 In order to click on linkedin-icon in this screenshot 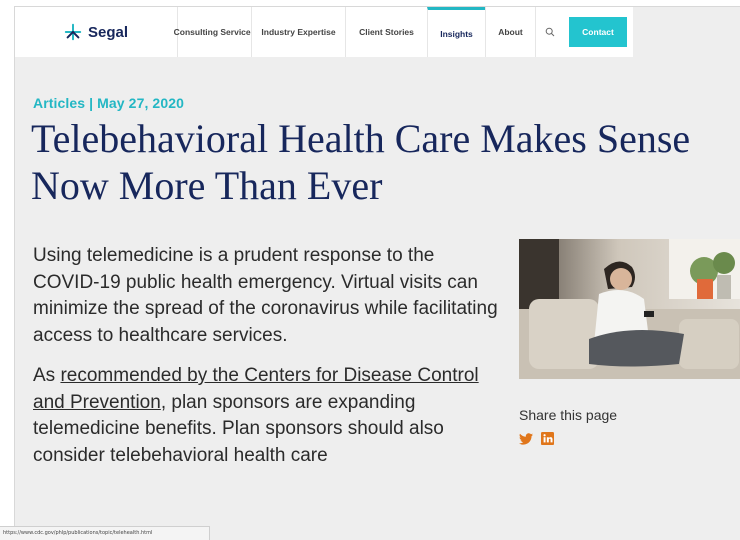, I will do `click(547, 438)`.